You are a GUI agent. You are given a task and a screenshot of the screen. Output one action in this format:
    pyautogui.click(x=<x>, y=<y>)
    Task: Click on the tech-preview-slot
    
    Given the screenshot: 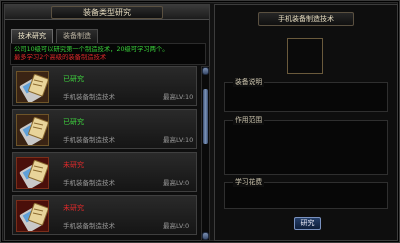 What is the action you would take?
    pyautogui.click(x=305, y=56)
    